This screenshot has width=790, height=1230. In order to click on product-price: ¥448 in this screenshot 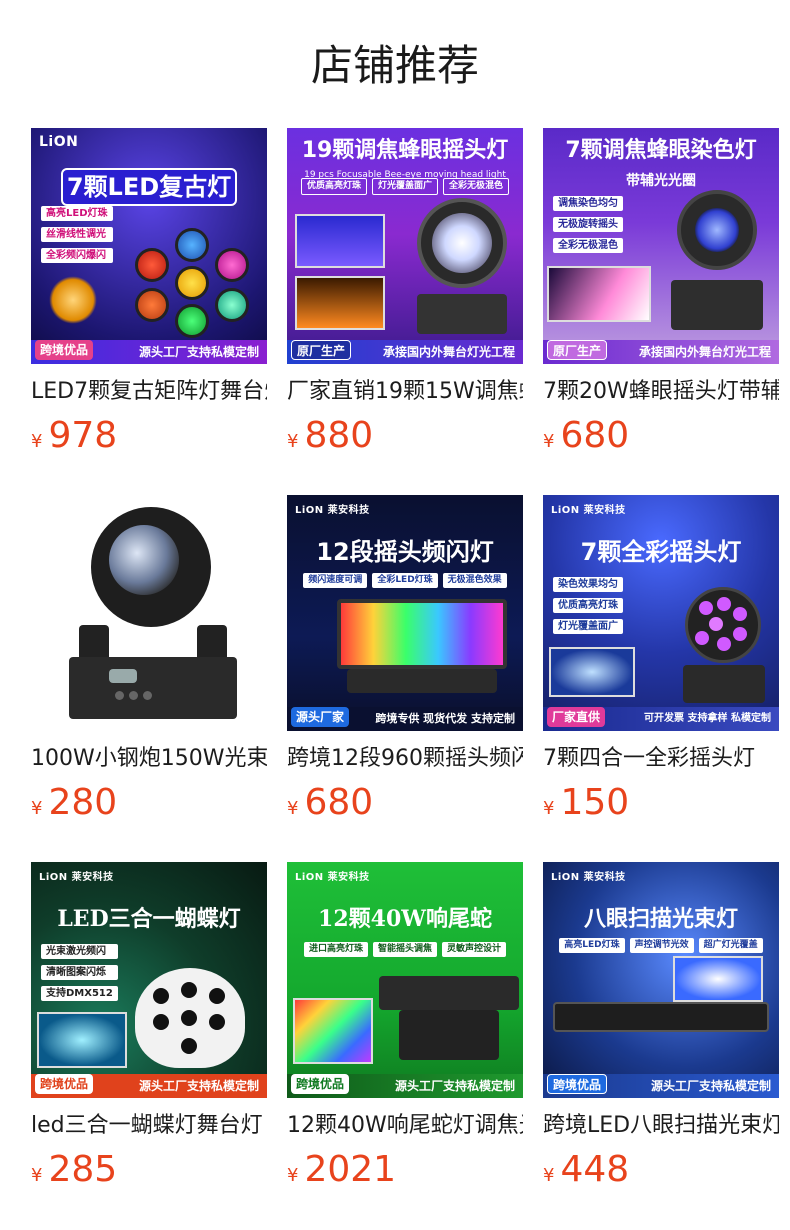, I will do `click(586, 1170)`.